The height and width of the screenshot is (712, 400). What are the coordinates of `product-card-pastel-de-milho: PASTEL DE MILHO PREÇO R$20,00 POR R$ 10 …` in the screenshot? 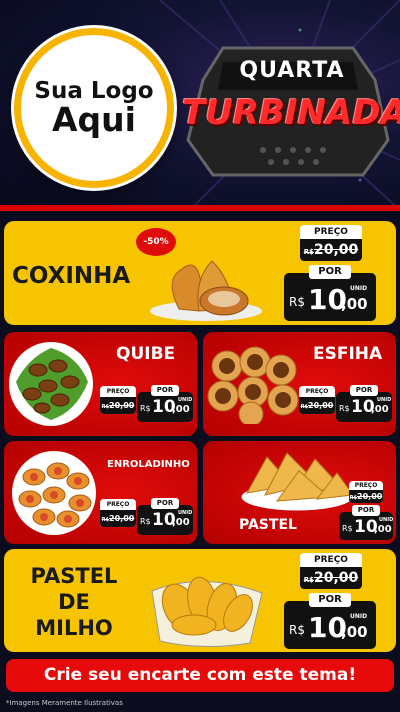 It's located at (200, 600).